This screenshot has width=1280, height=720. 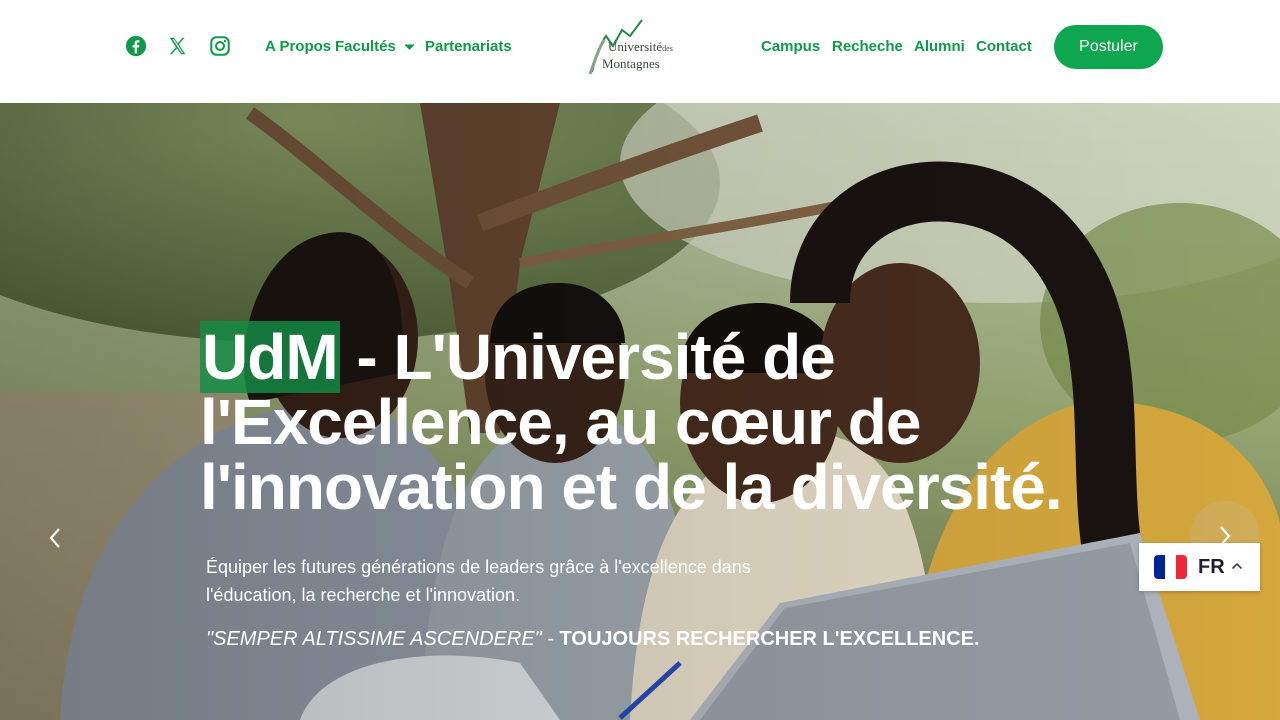 I want to click on nav-alumni: Alumni, so click(x=939, y=47).